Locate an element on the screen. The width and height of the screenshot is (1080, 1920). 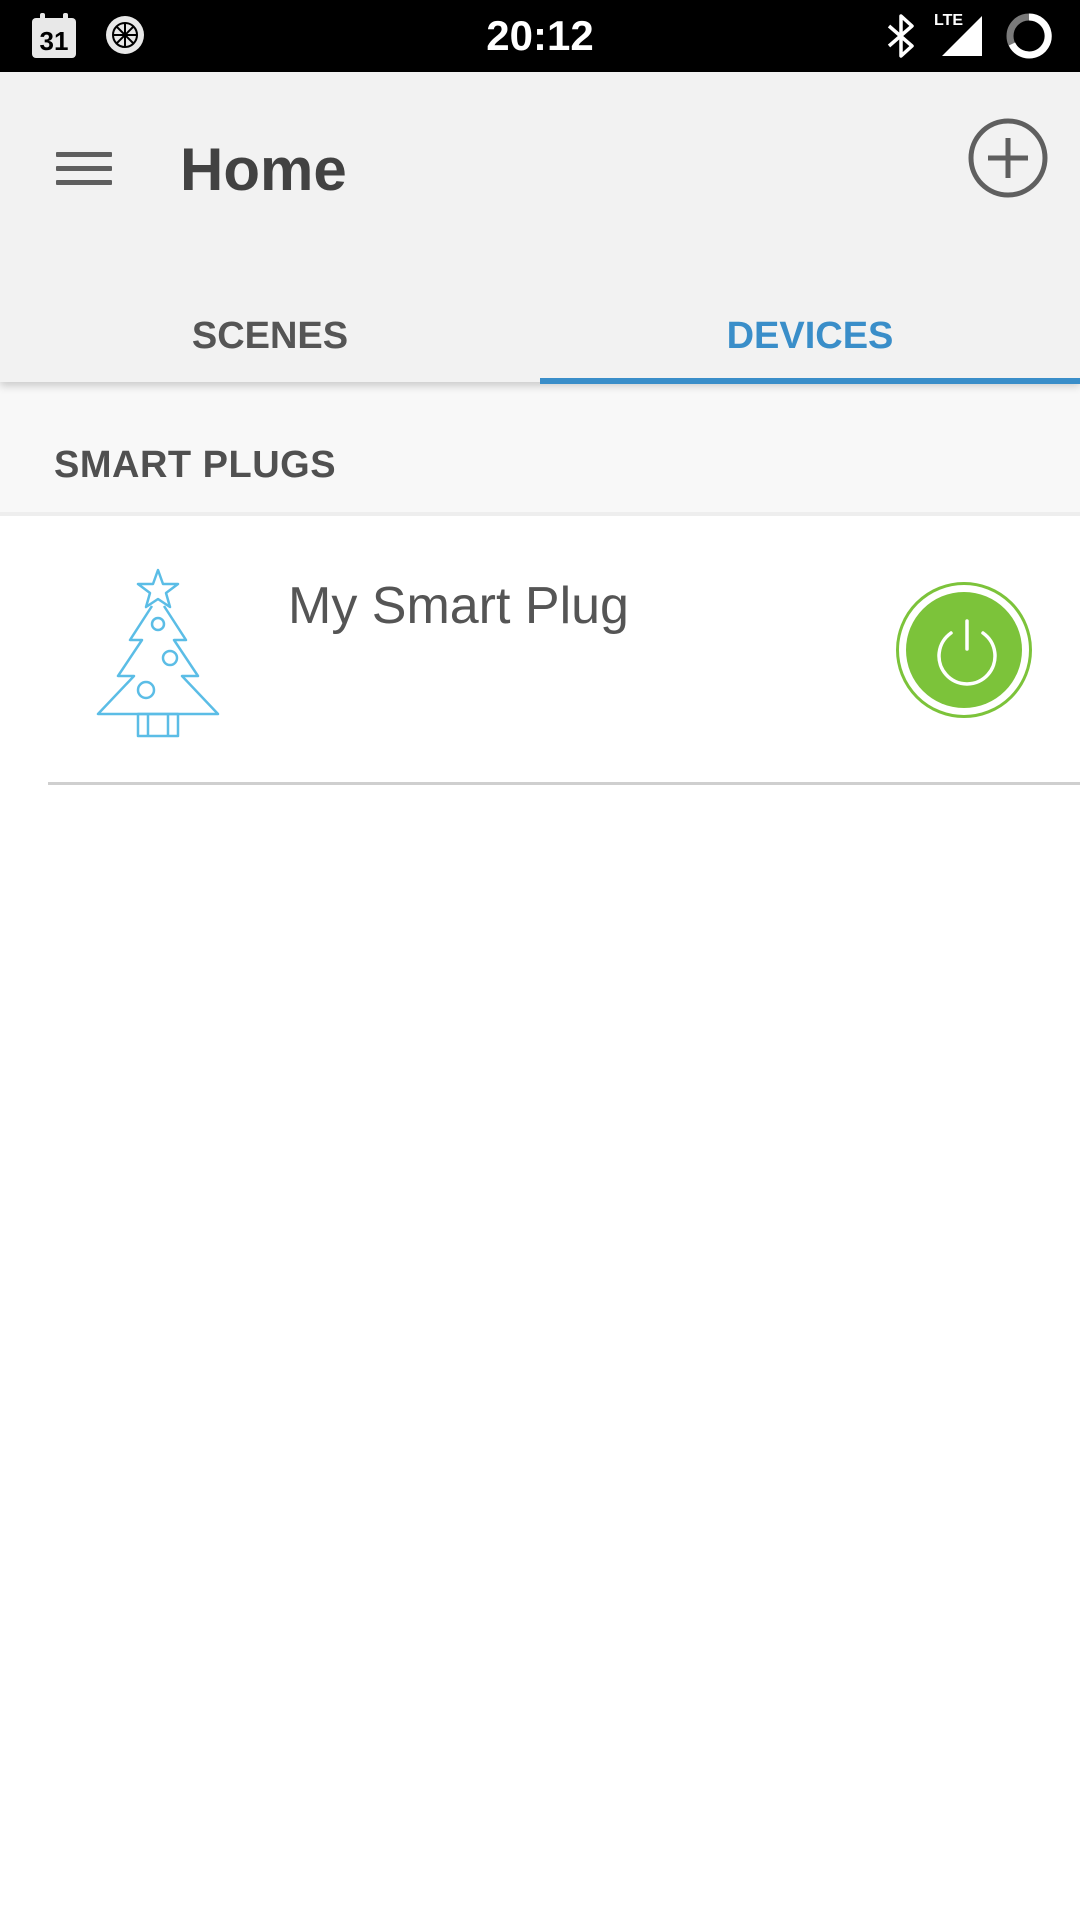
status-bar: 31 20:12 LTE is located at coordinates (540, 36).